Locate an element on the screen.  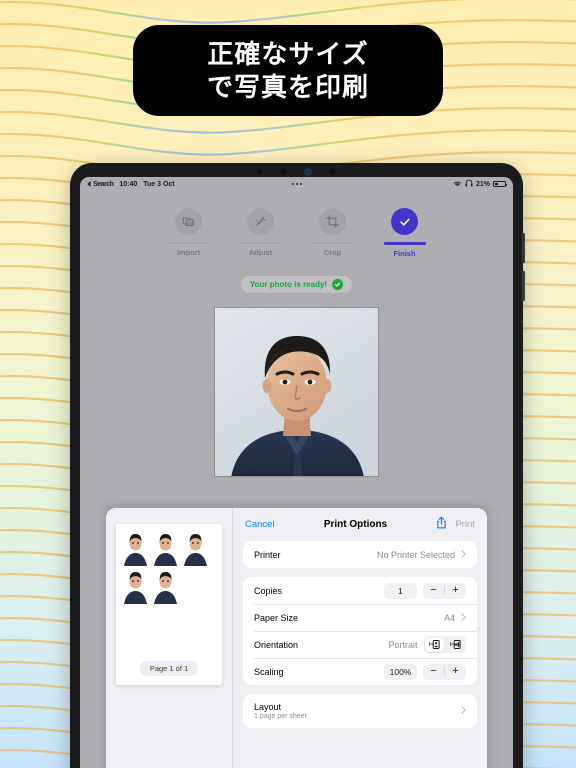
layout-card: Layout 1 page per sheet is located at coordinates (360, 711).